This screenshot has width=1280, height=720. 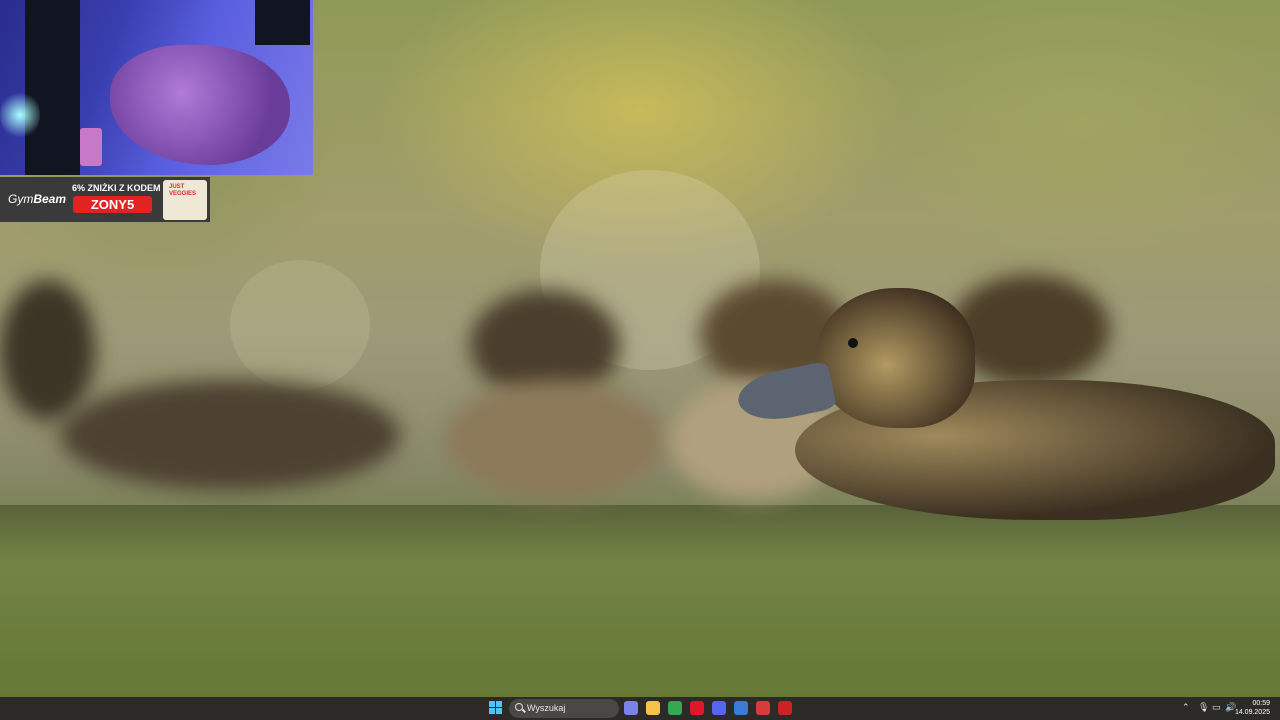 I want to click on chrome-icon, so click(x=675, y=708).